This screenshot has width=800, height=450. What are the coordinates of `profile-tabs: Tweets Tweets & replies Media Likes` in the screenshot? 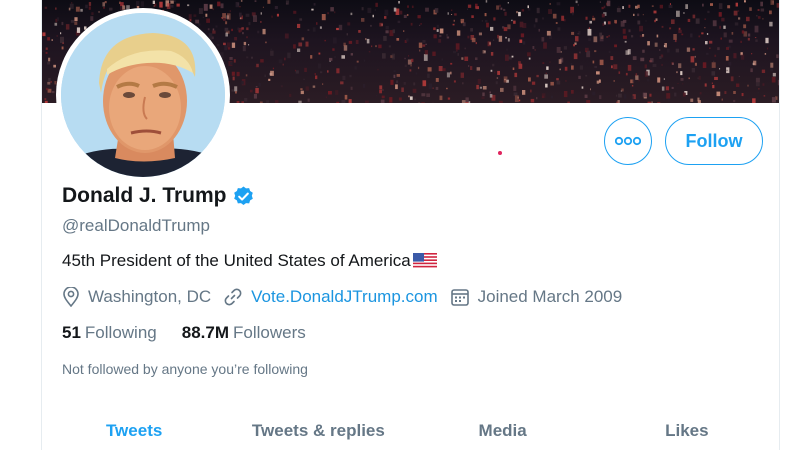 It's located at (410, 431).